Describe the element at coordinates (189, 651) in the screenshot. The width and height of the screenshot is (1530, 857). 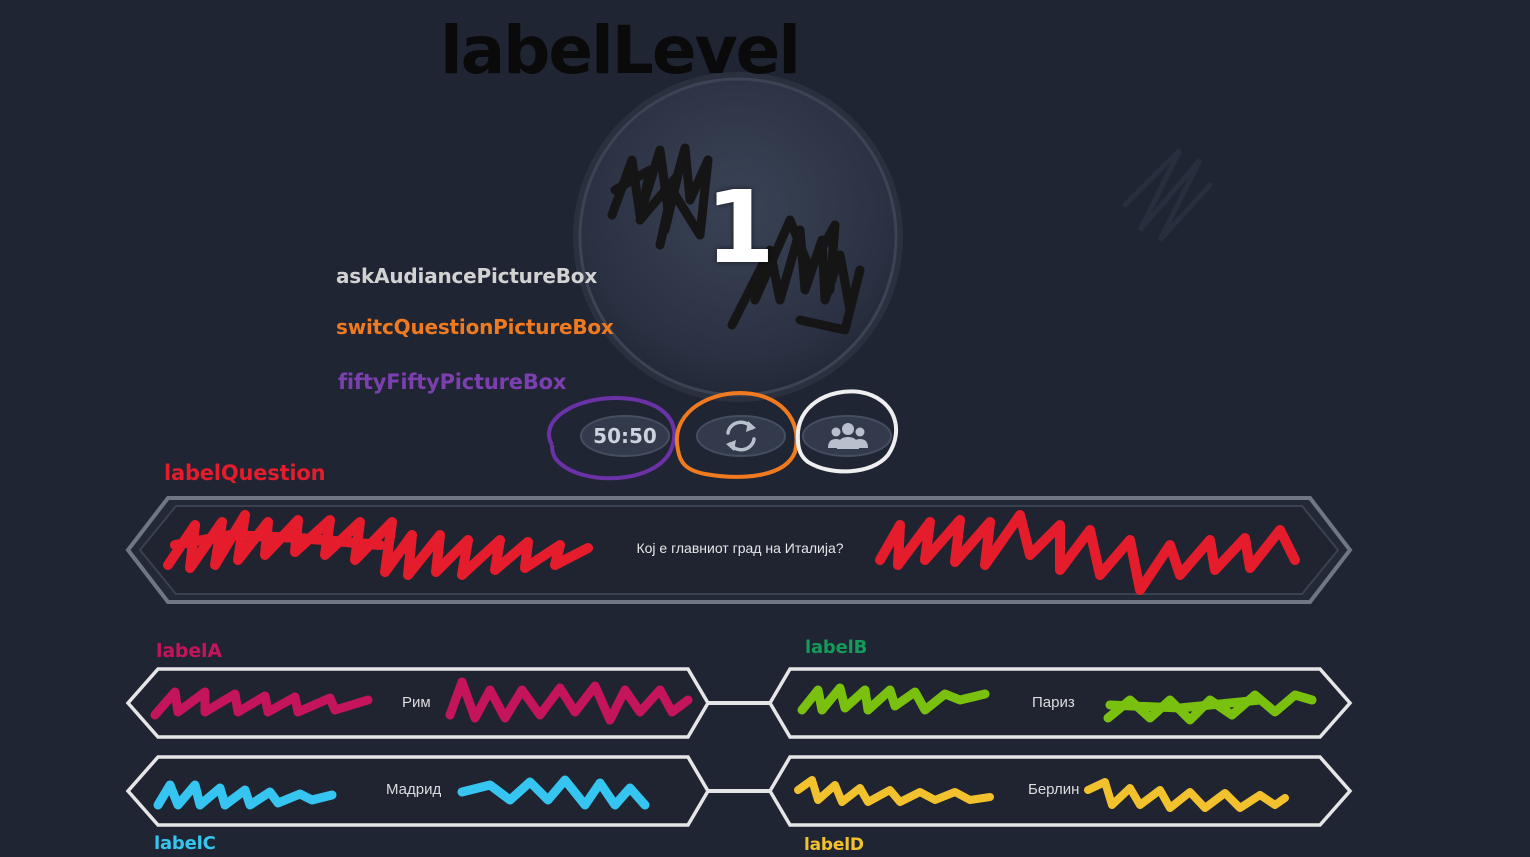
I see `label-a-annotation: labelA` at that location.